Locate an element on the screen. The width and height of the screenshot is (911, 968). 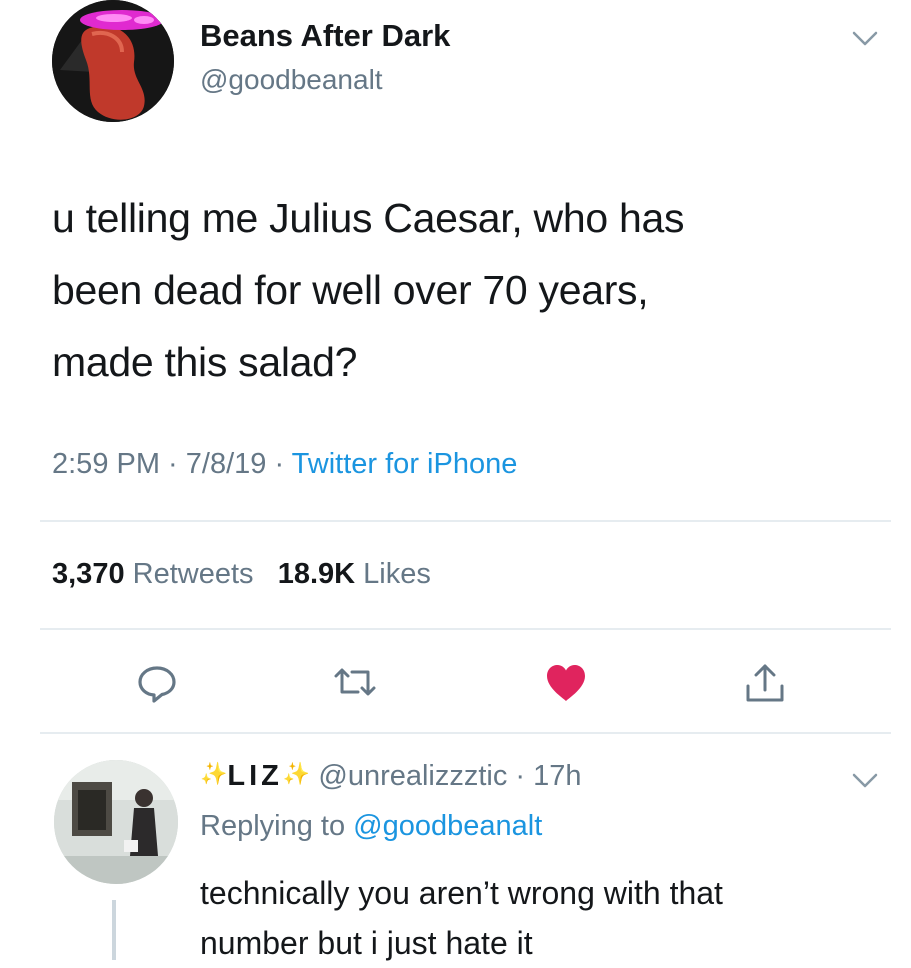
likes-count: 18.9K is located at coordinates (316, 574).